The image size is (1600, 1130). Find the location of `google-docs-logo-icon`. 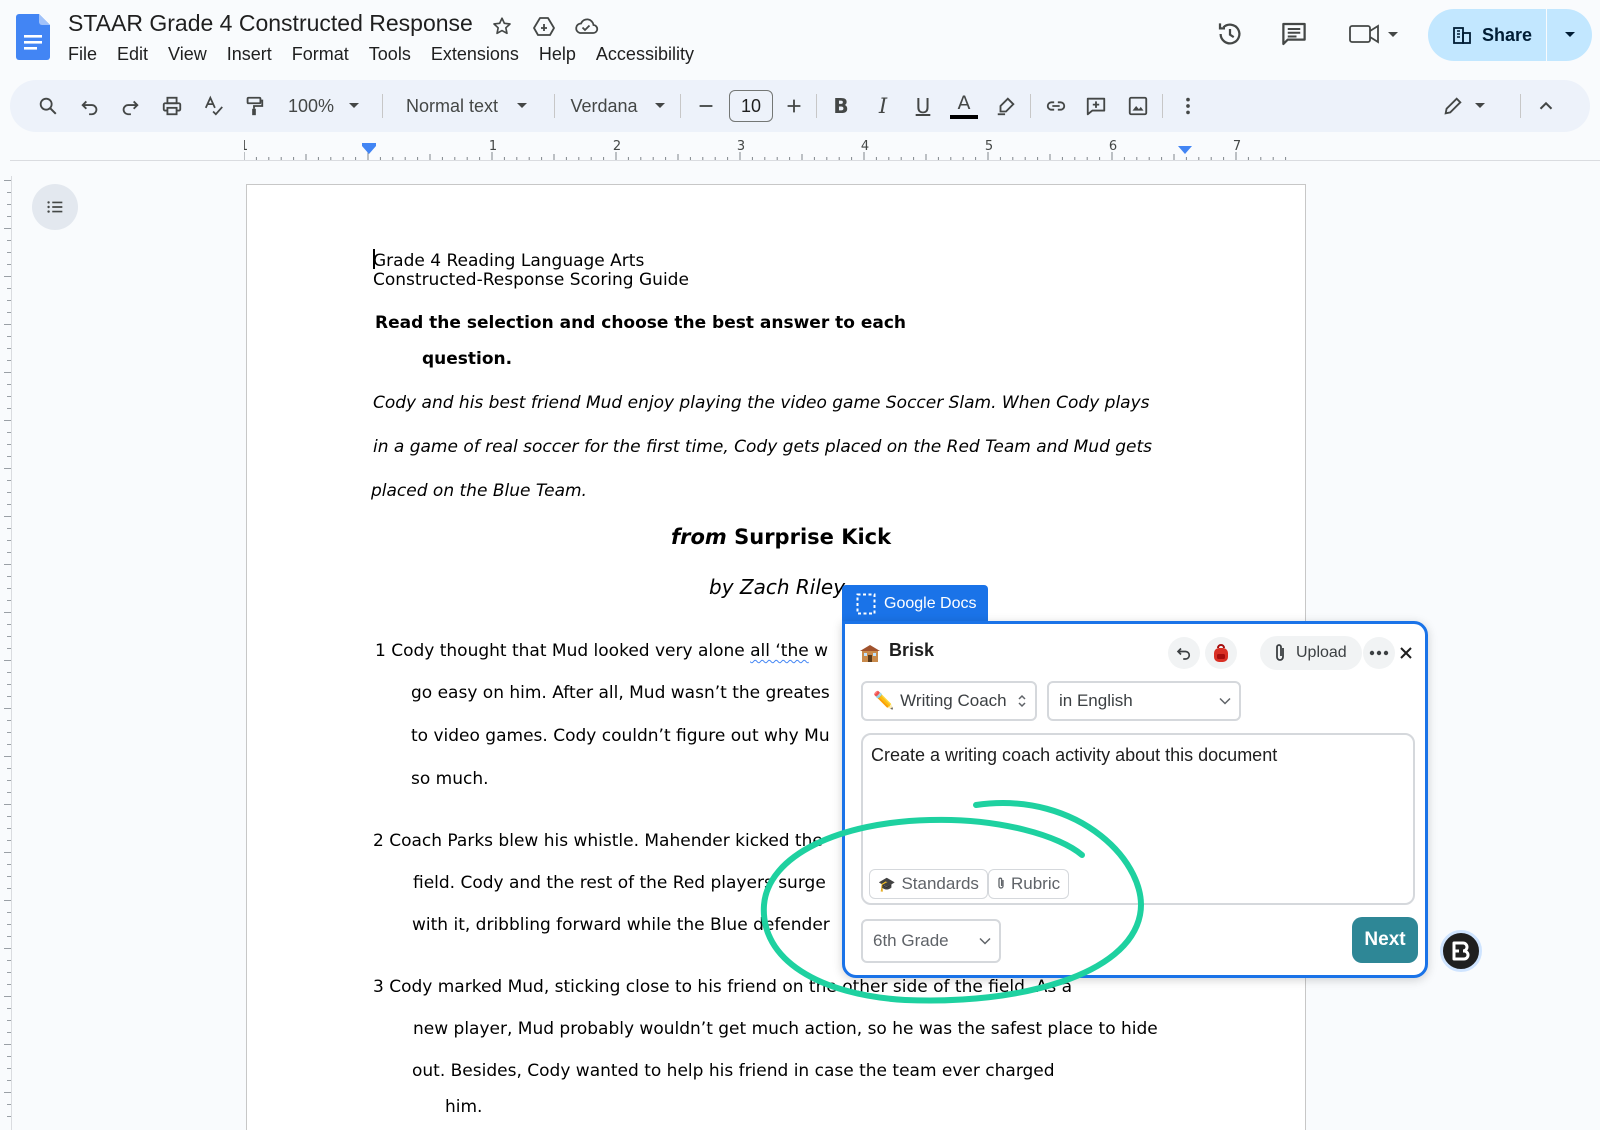

google-docs-logo-icon is located at coordinates (33, 37).